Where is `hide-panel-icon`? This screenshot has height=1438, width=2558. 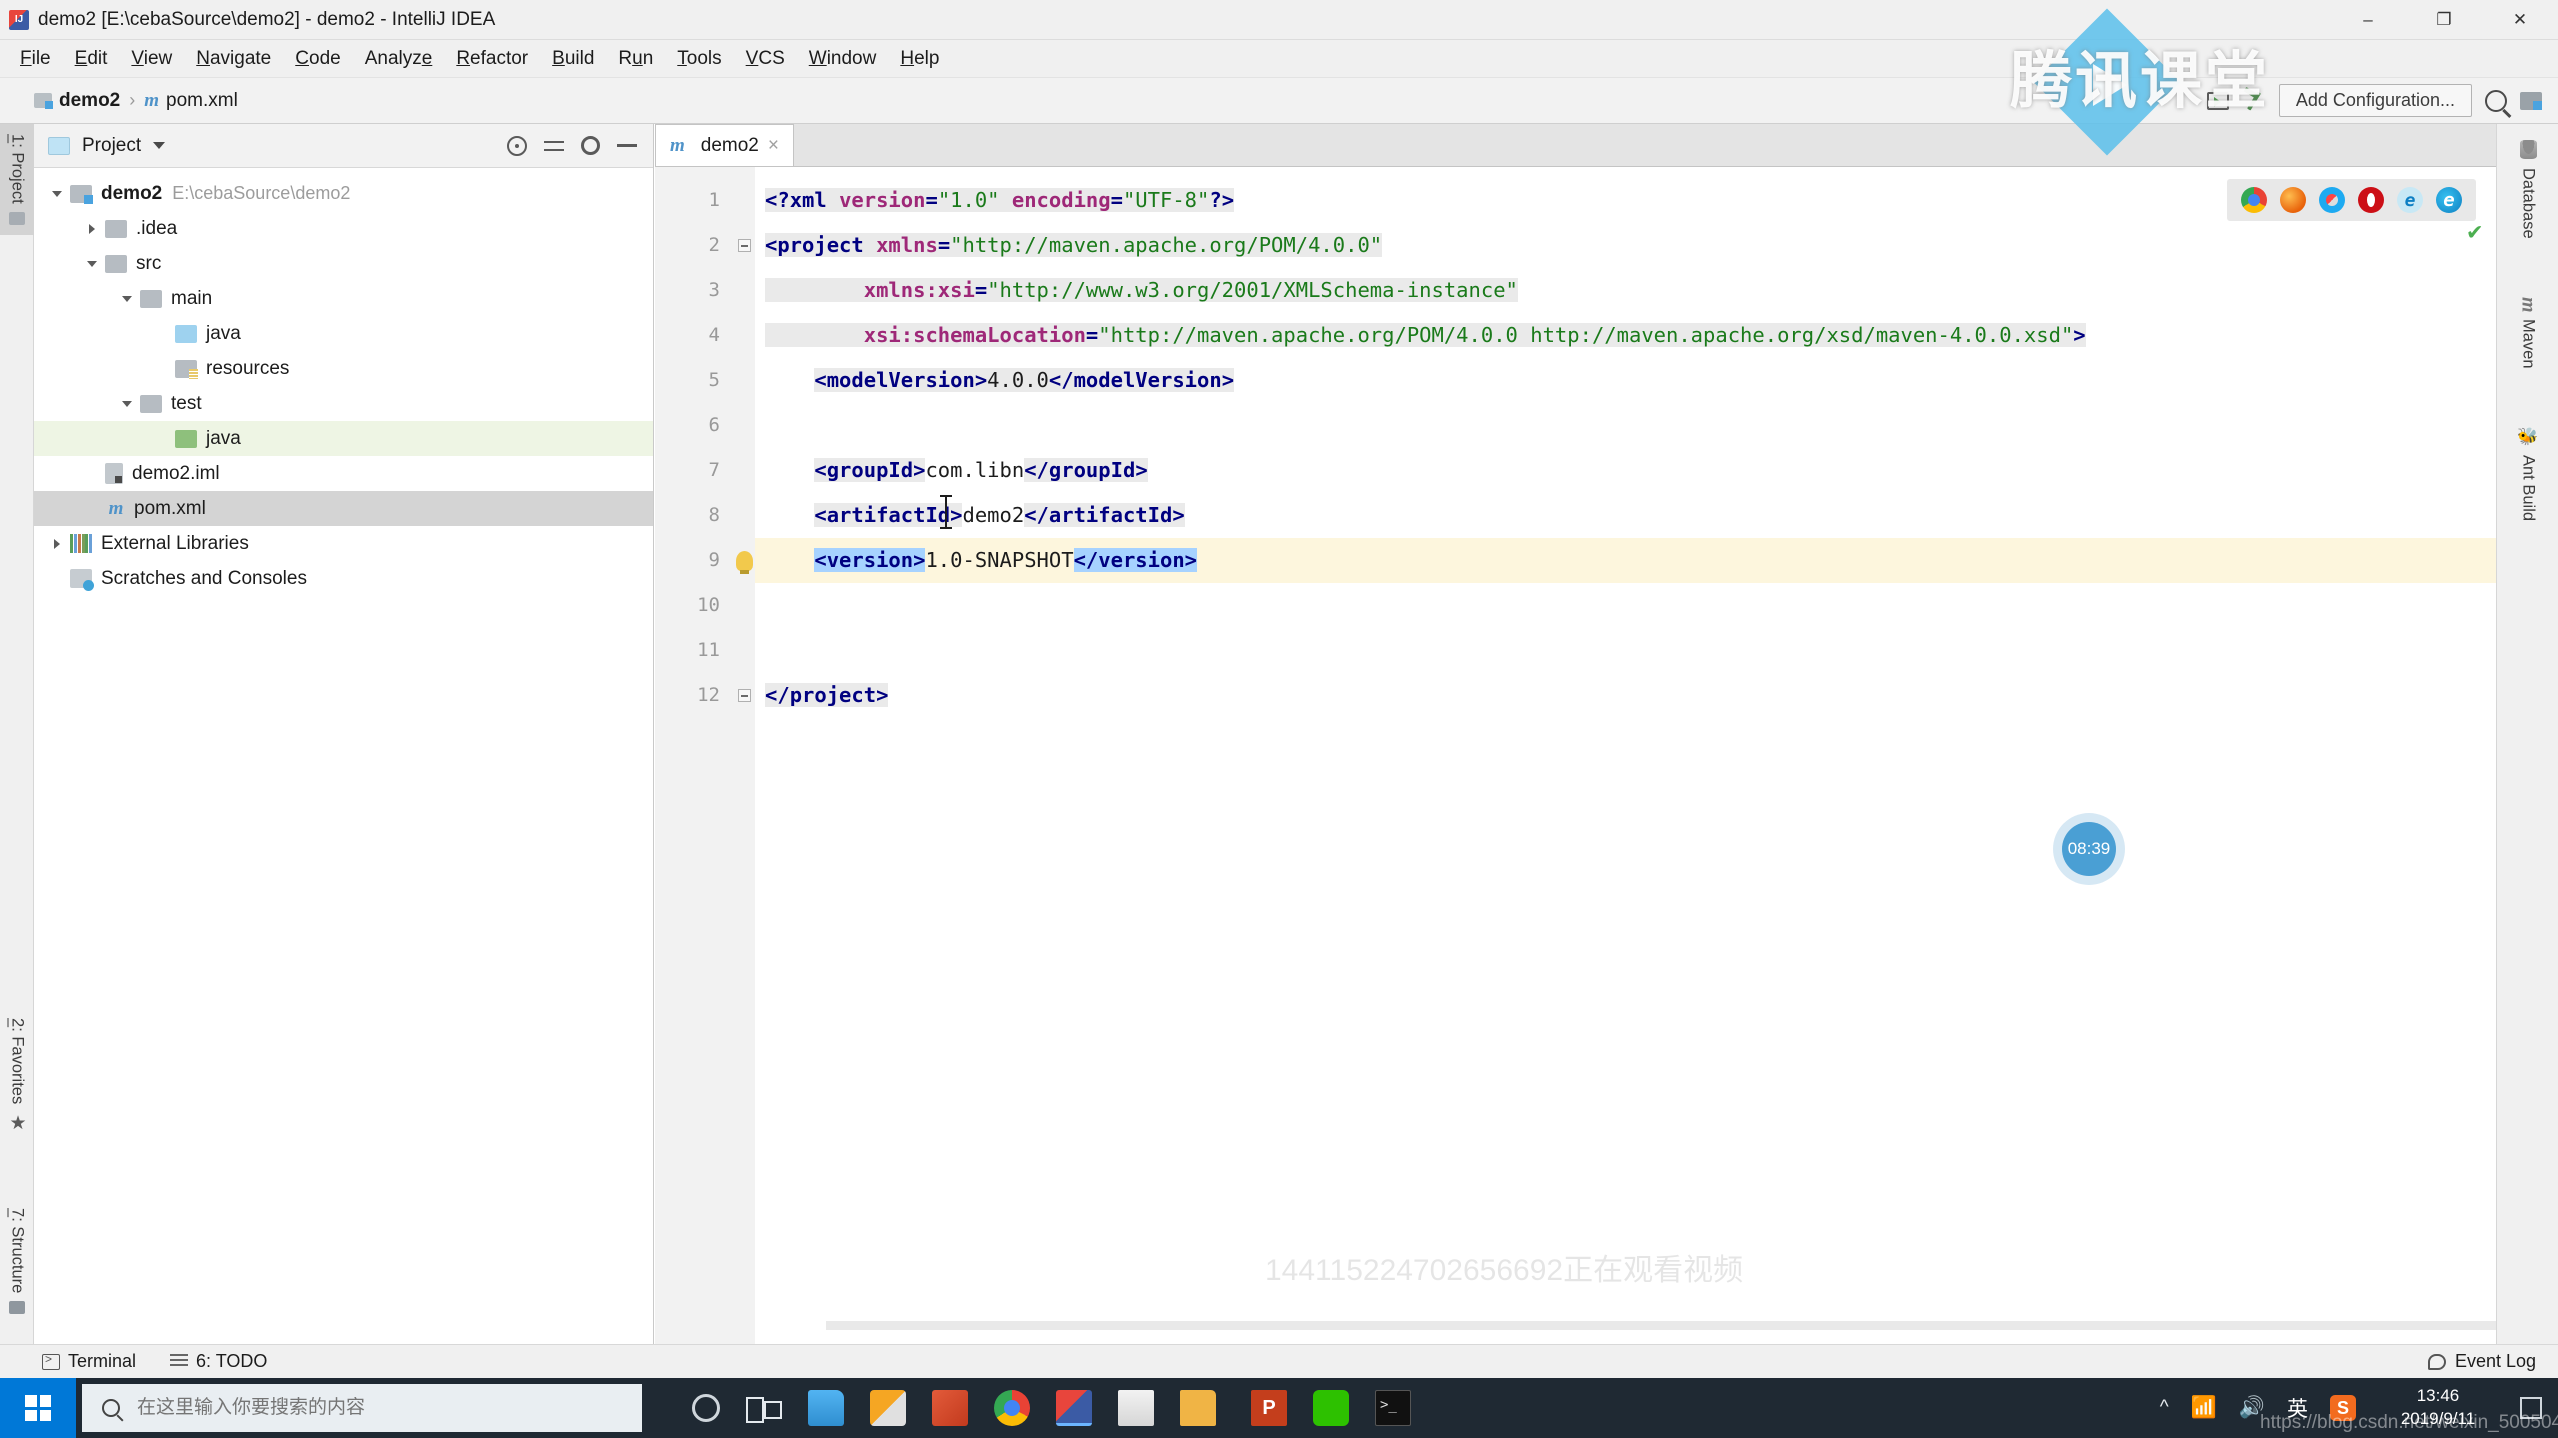 hide-panel-icon is located at coordinates (627, 145).